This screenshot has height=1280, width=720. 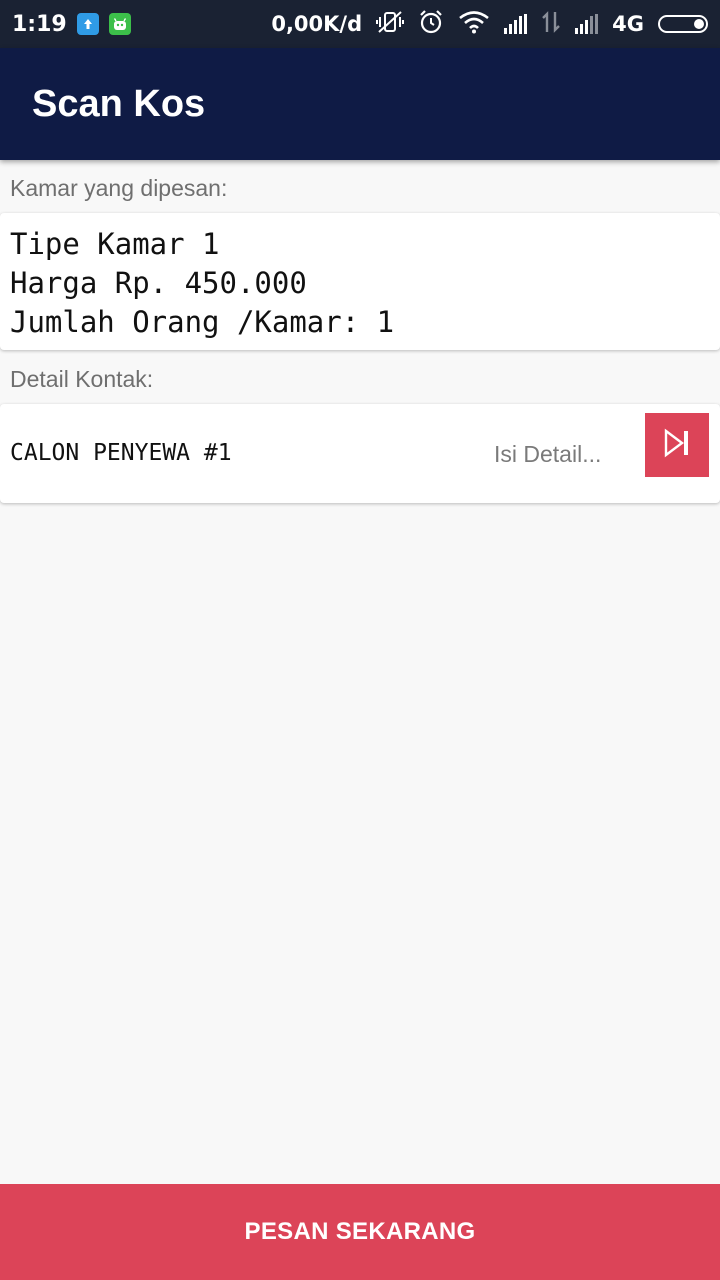 What do you see at coordinates (121, 453) in the screenshot?
I see `tenant-name: CALON PENYEWA #1` at bounding box center [121, 453].